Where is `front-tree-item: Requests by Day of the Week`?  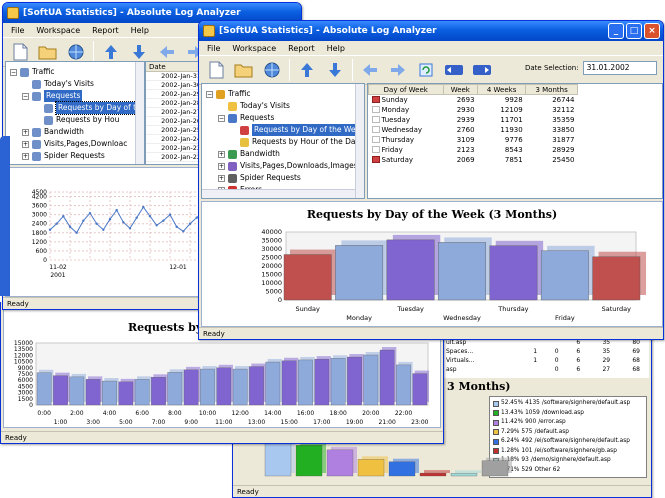 front-tree-item: Requests by Day of the Week is located at coordinates (297, 130).